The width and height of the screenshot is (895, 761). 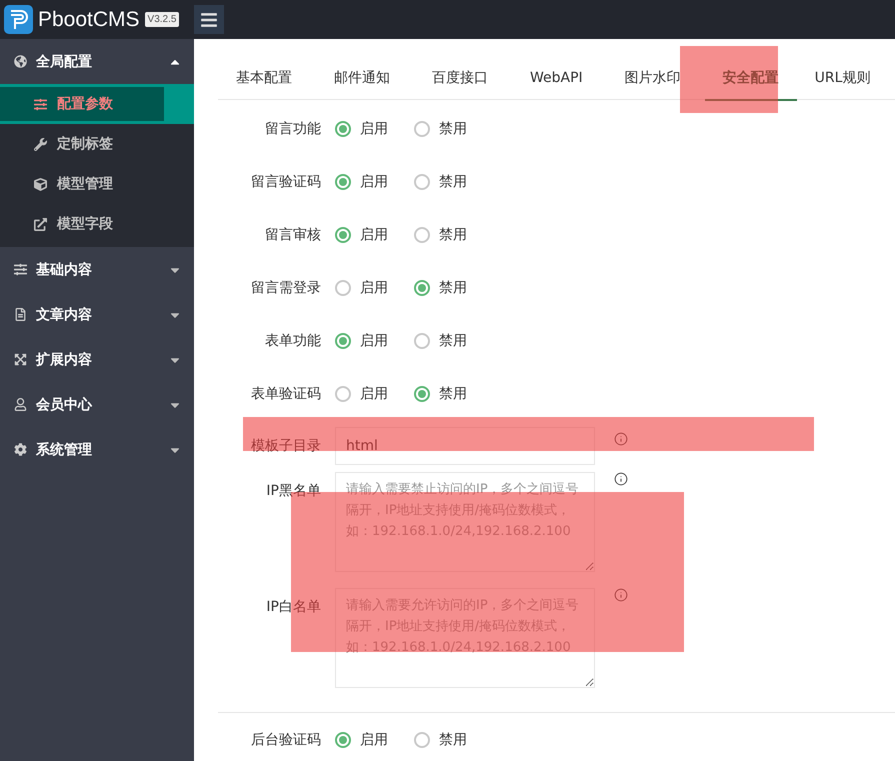 What do you see at coordinates (652, 79) in the screenshot?
I see `tab: 图片水印` at bounding box center [652, 79].